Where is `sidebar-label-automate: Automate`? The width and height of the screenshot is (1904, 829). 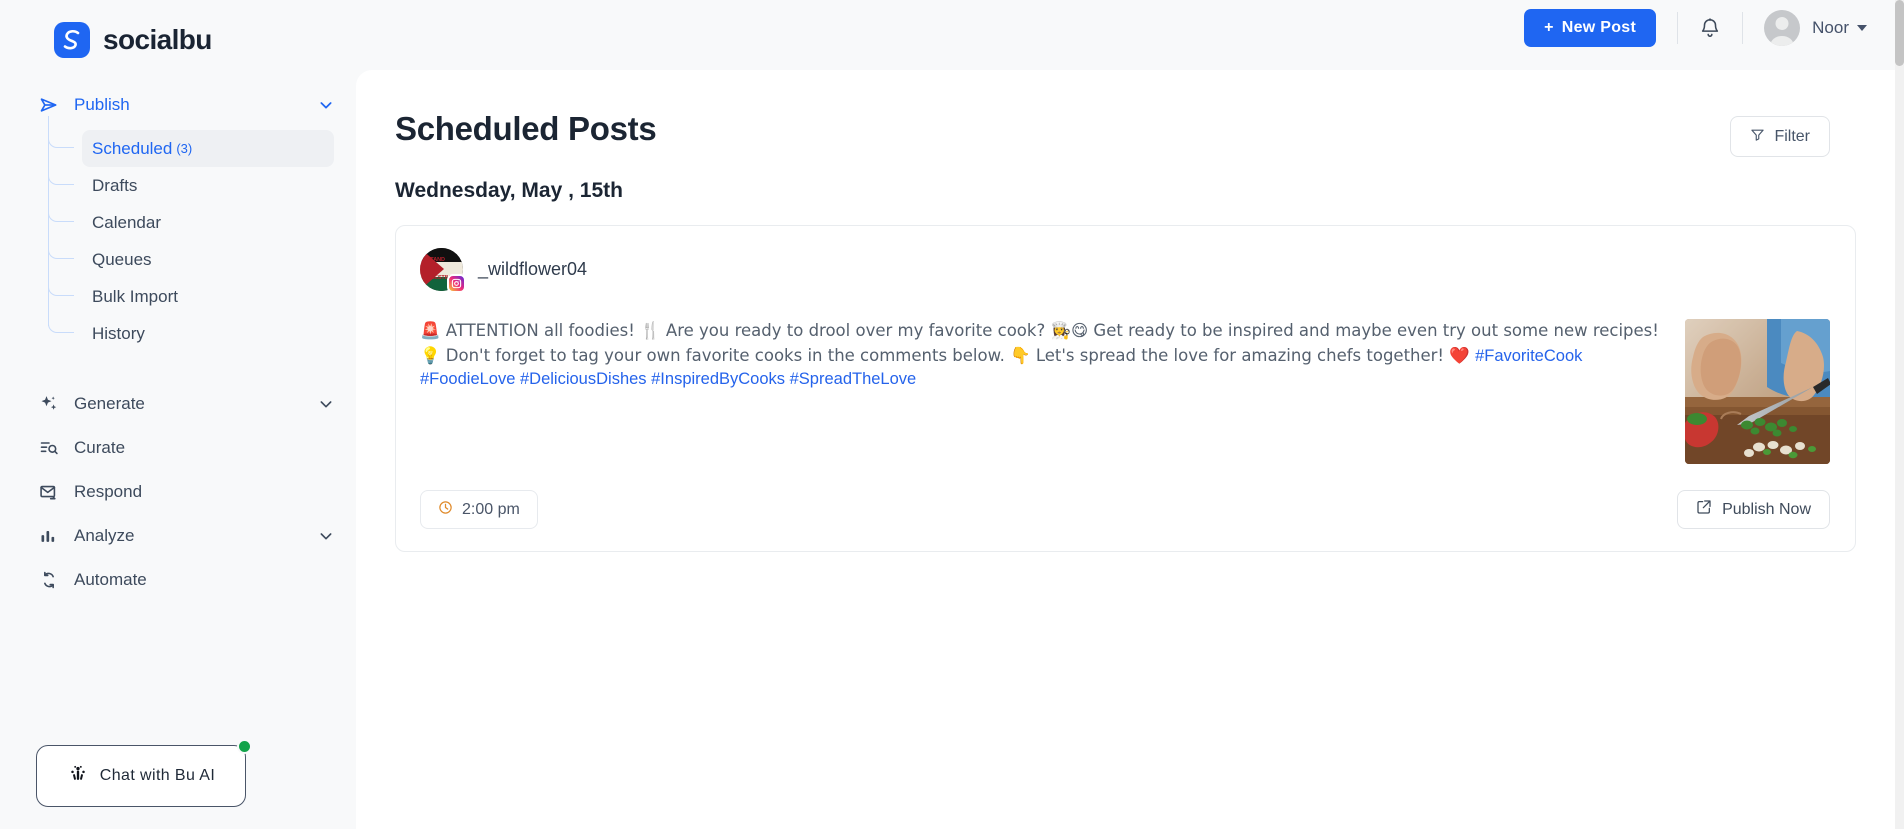
sidebar-label-automate: Automate is located at coordinates (110, 579).